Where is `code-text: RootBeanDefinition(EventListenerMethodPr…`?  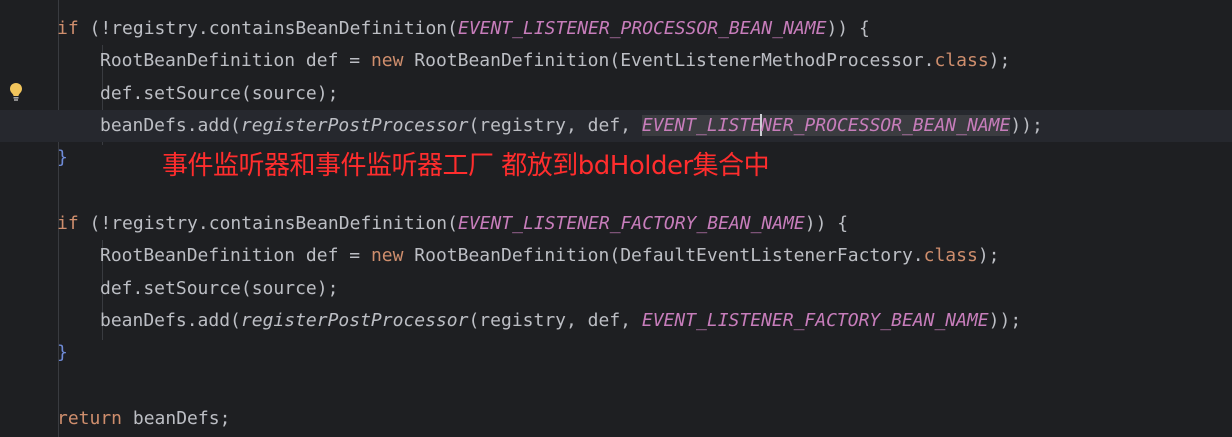
code-text: RootBeanDefinition(EventListenerMethodPr… is located at coordinates (669, 60).